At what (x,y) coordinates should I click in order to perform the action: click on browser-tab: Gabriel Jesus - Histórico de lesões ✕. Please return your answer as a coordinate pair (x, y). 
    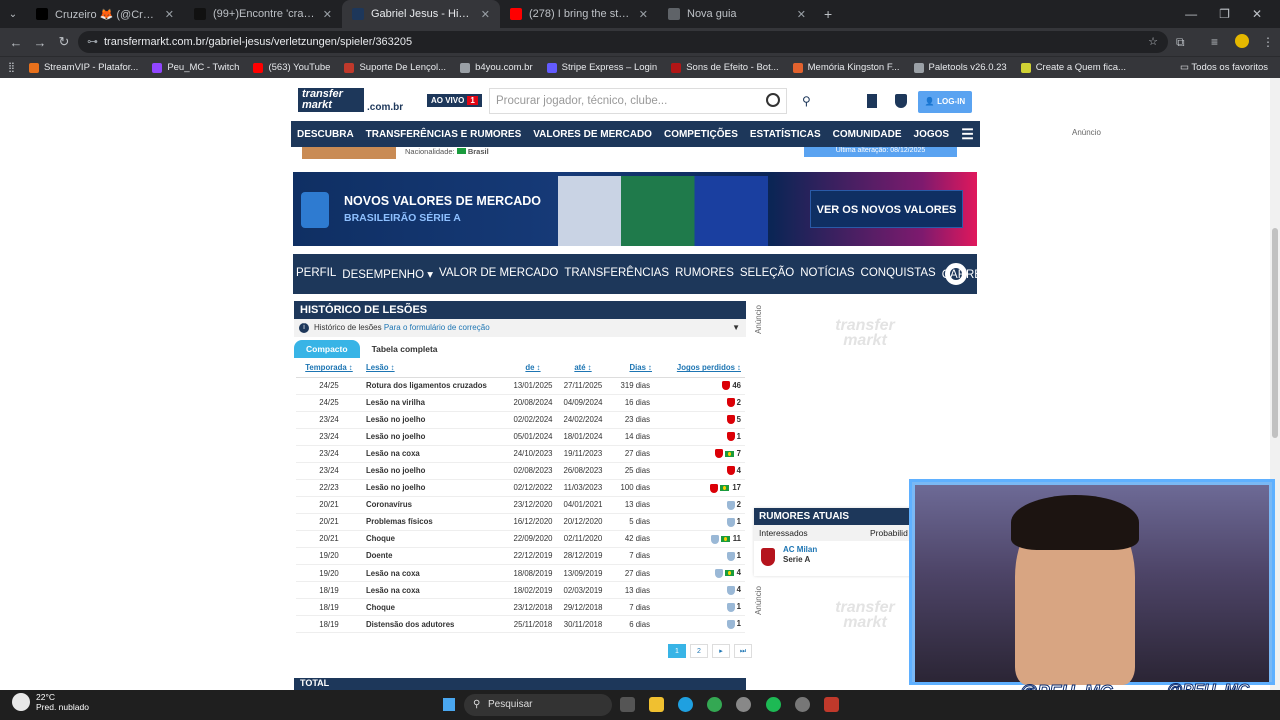
    Looking at the image, I should click on (421, 14).